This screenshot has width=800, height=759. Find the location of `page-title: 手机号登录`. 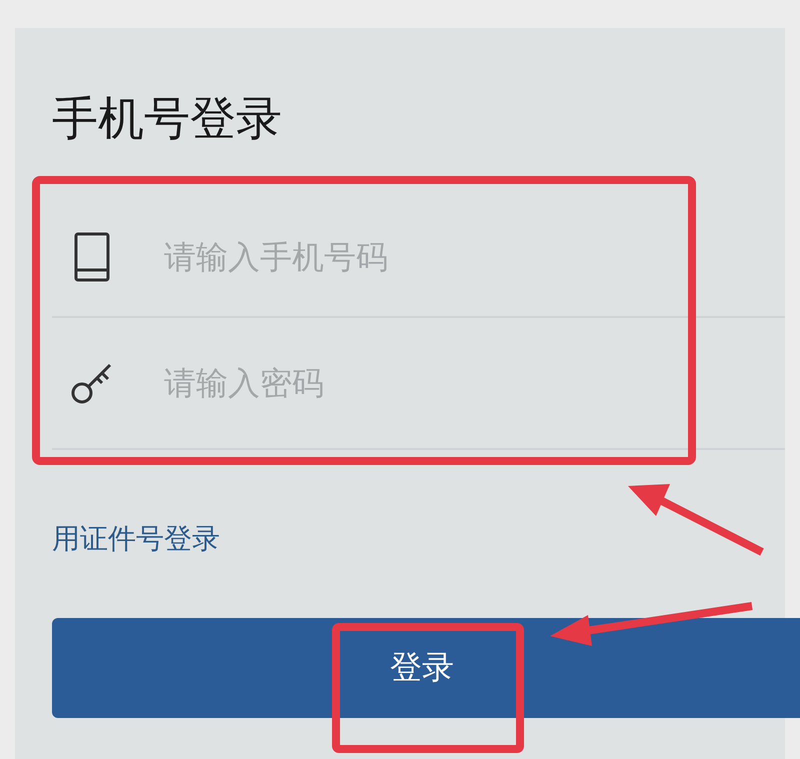

page-title: 手机号登录 is located at coordinates (167, 118).